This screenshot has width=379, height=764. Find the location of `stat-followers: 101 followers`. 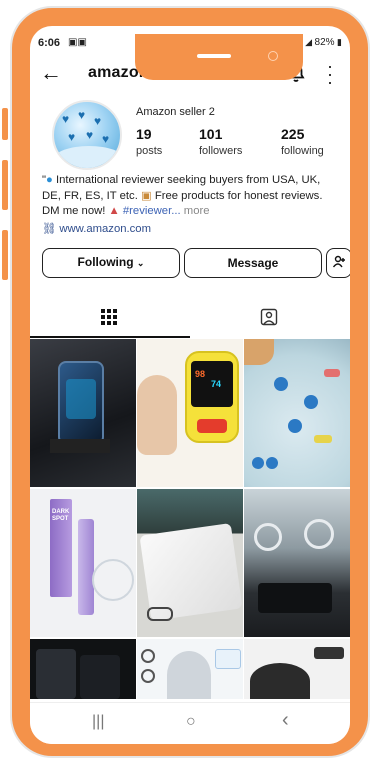

stat-followers: 101 followers is located at coordinates (220, 141).